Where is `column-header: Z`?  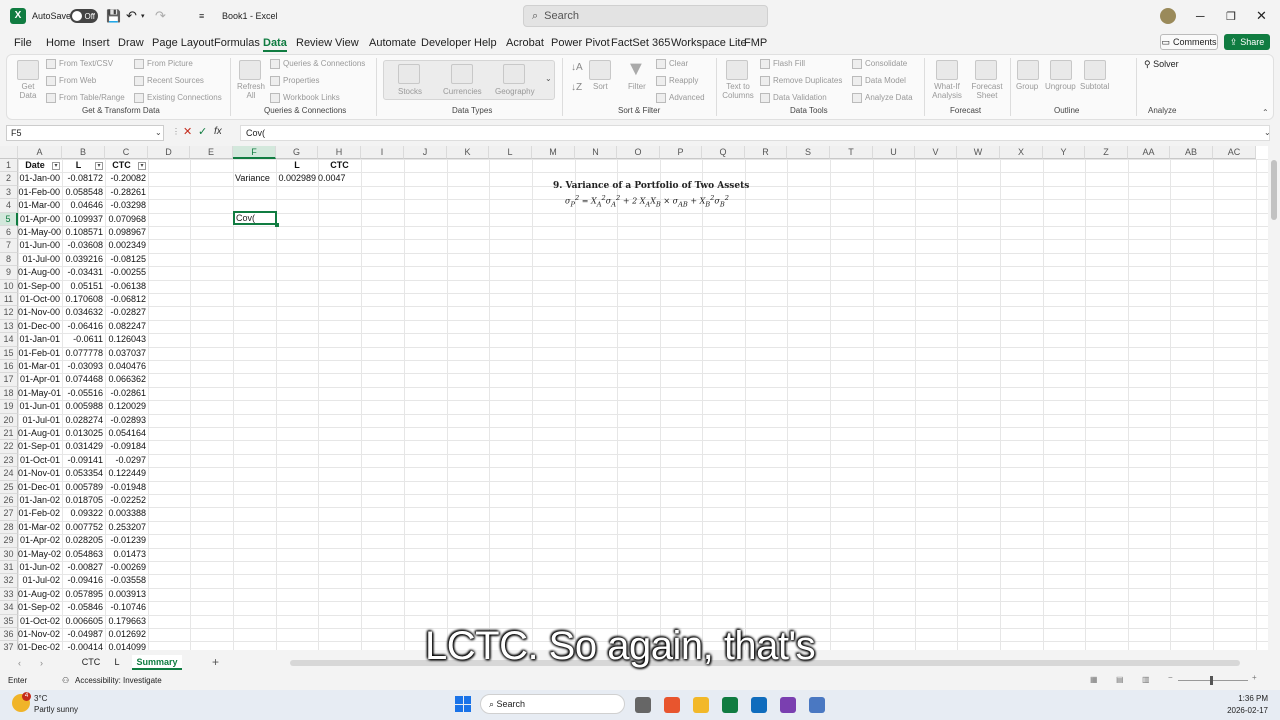 column-header: Z is located at coordinates (1106, 152).